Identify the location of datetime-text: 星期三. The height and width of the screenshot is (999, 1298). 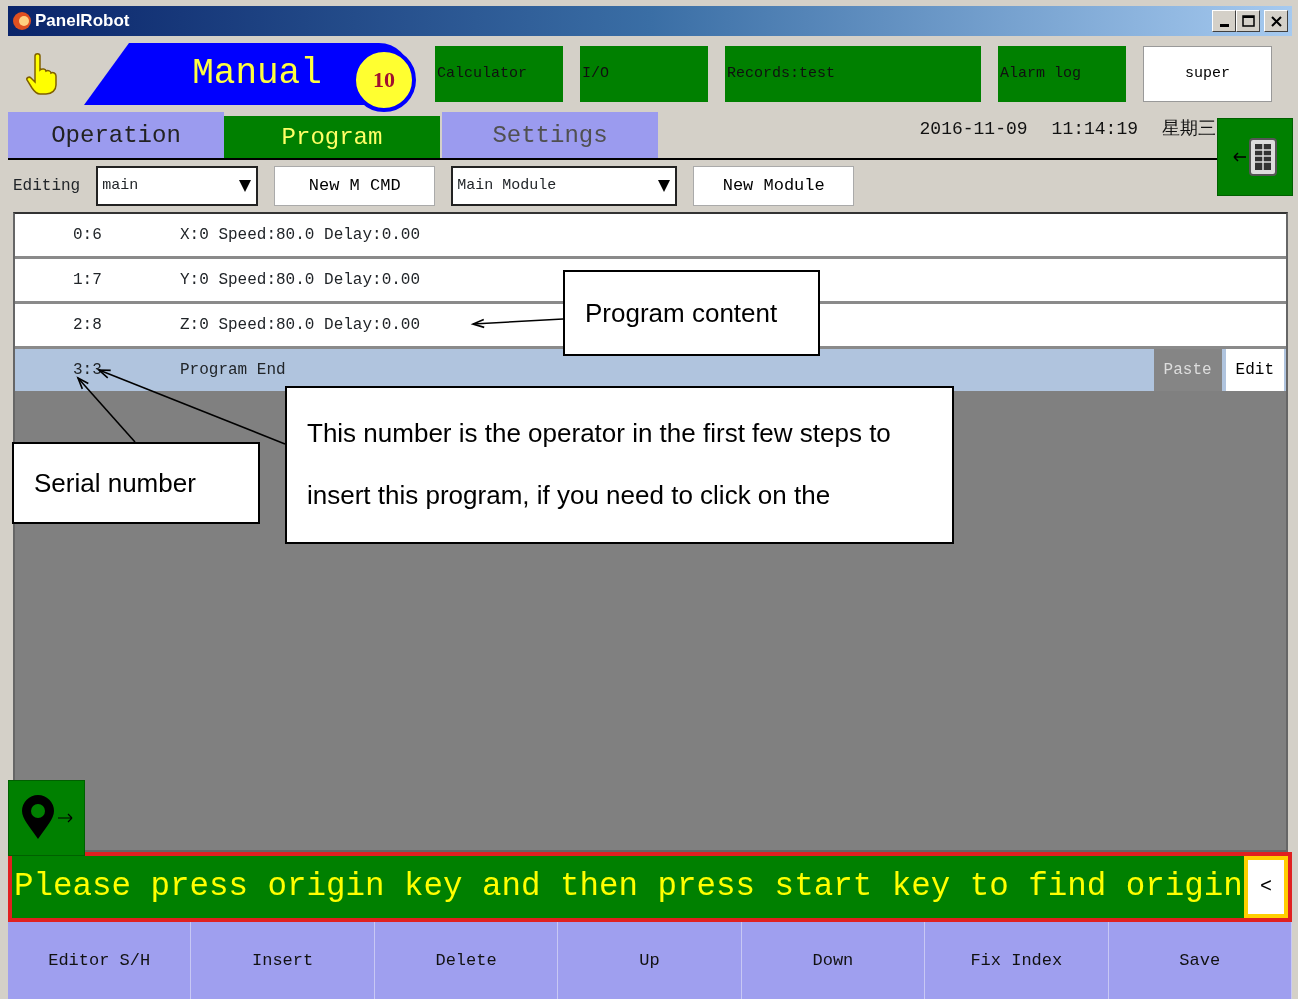
(1189, 129).